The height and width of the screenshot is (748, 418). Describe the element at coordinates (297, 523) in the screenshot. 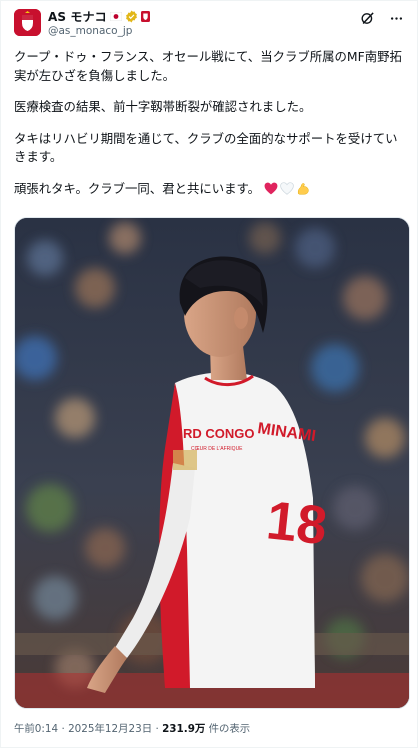

I see `jersey-number: 18` at that location.